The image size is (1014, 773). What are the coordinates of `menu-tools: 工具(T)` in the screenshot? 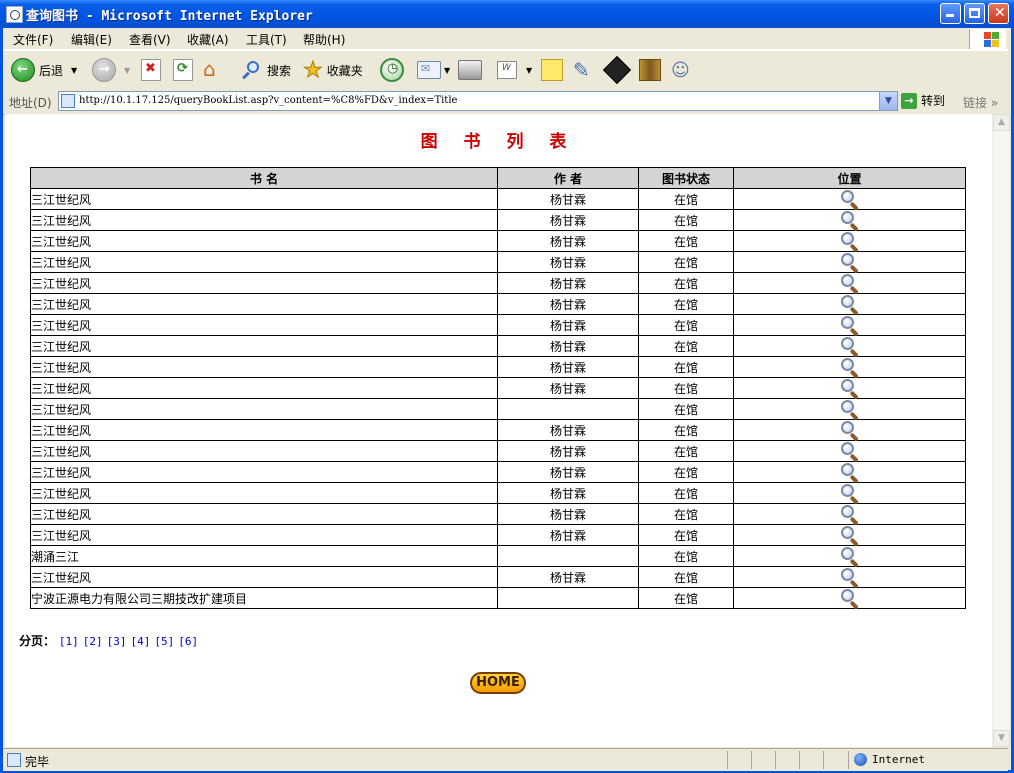 It's located at (266, 39).